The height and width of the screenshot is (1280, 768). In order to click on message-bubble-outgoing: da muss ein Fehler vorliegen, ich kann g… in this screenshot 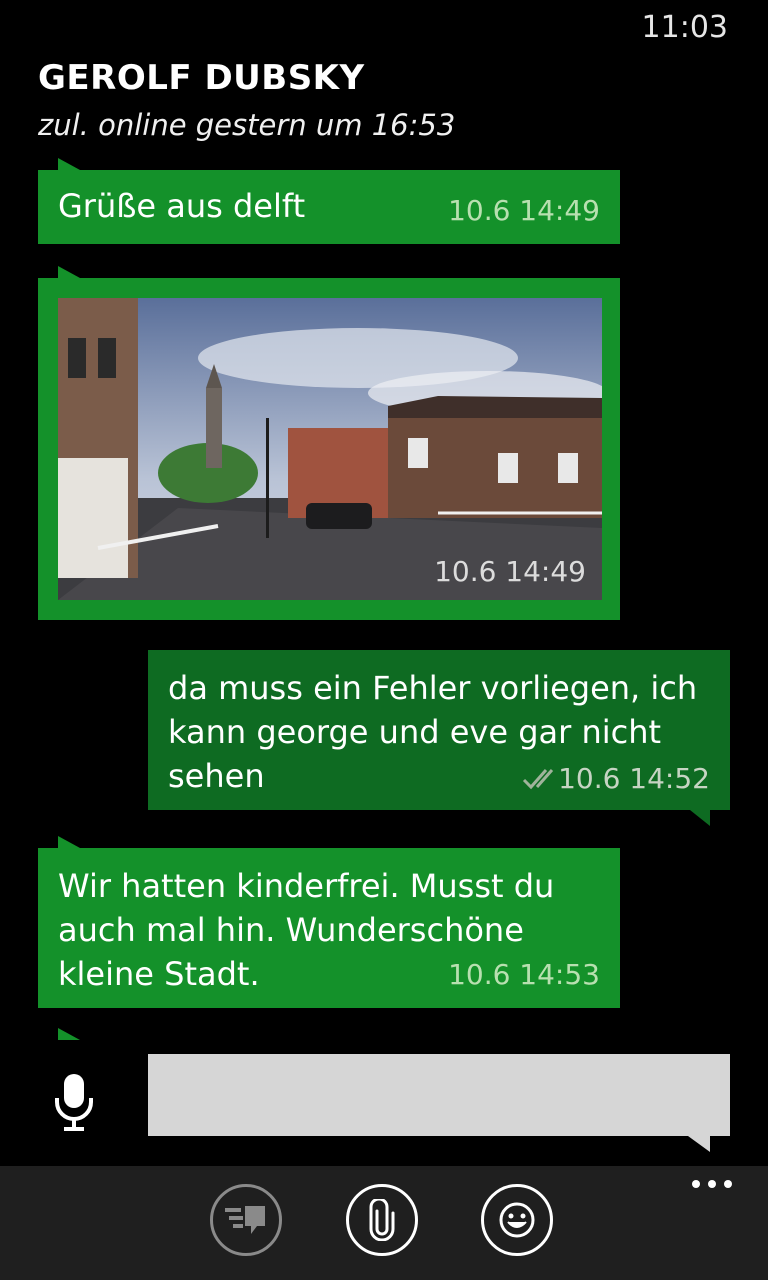, I will do `click(439, 738)`.